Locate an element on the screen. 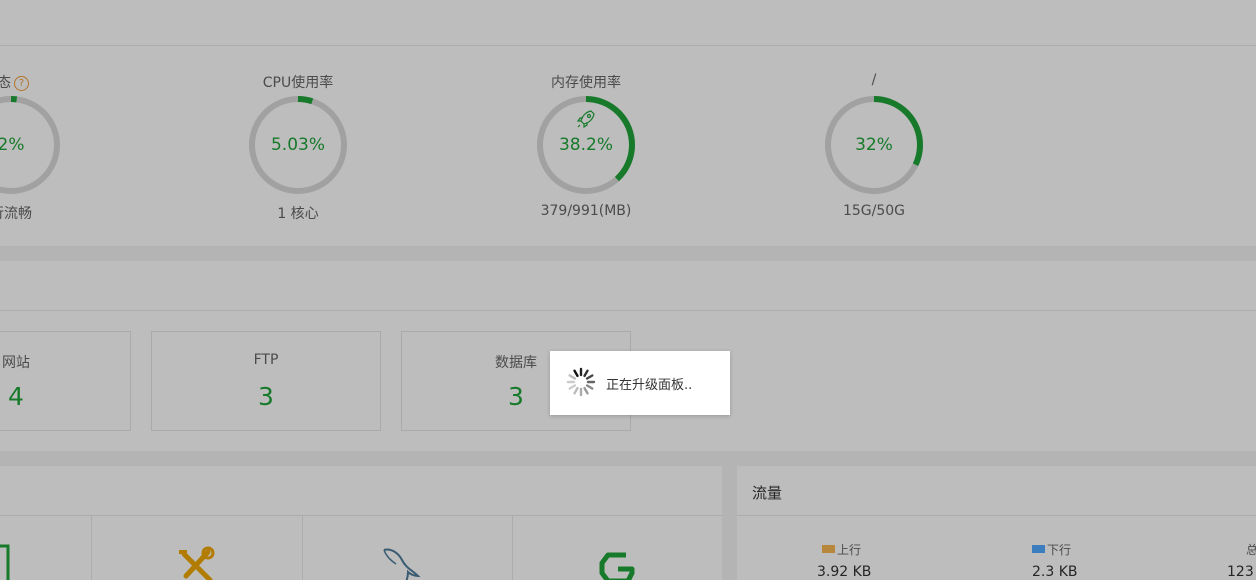  loading-text: 正在升级面板.. is located at coordinates (649, 385).